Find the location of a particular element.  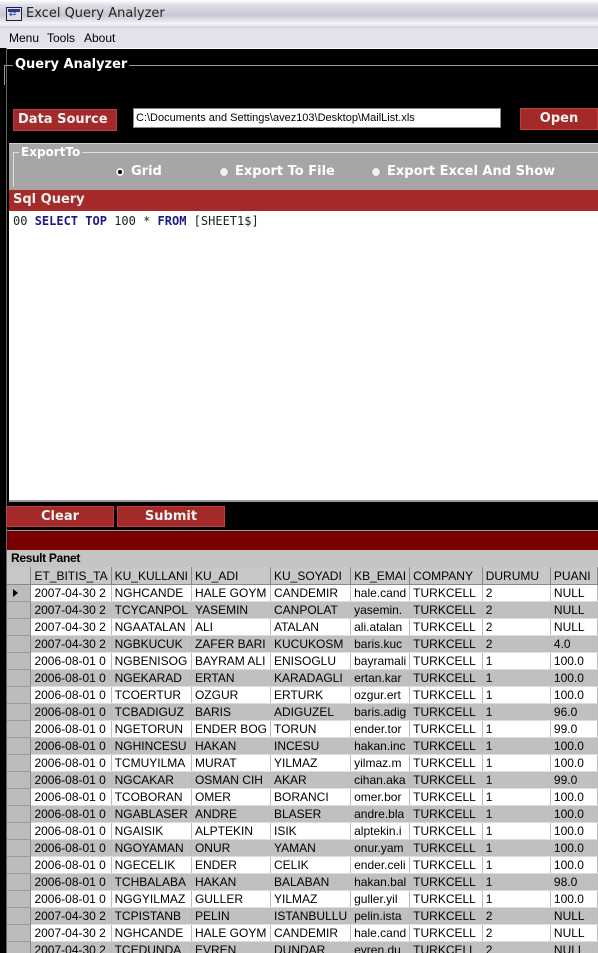

grid-cell: cihan.aka is located at coordinates (380, 780).